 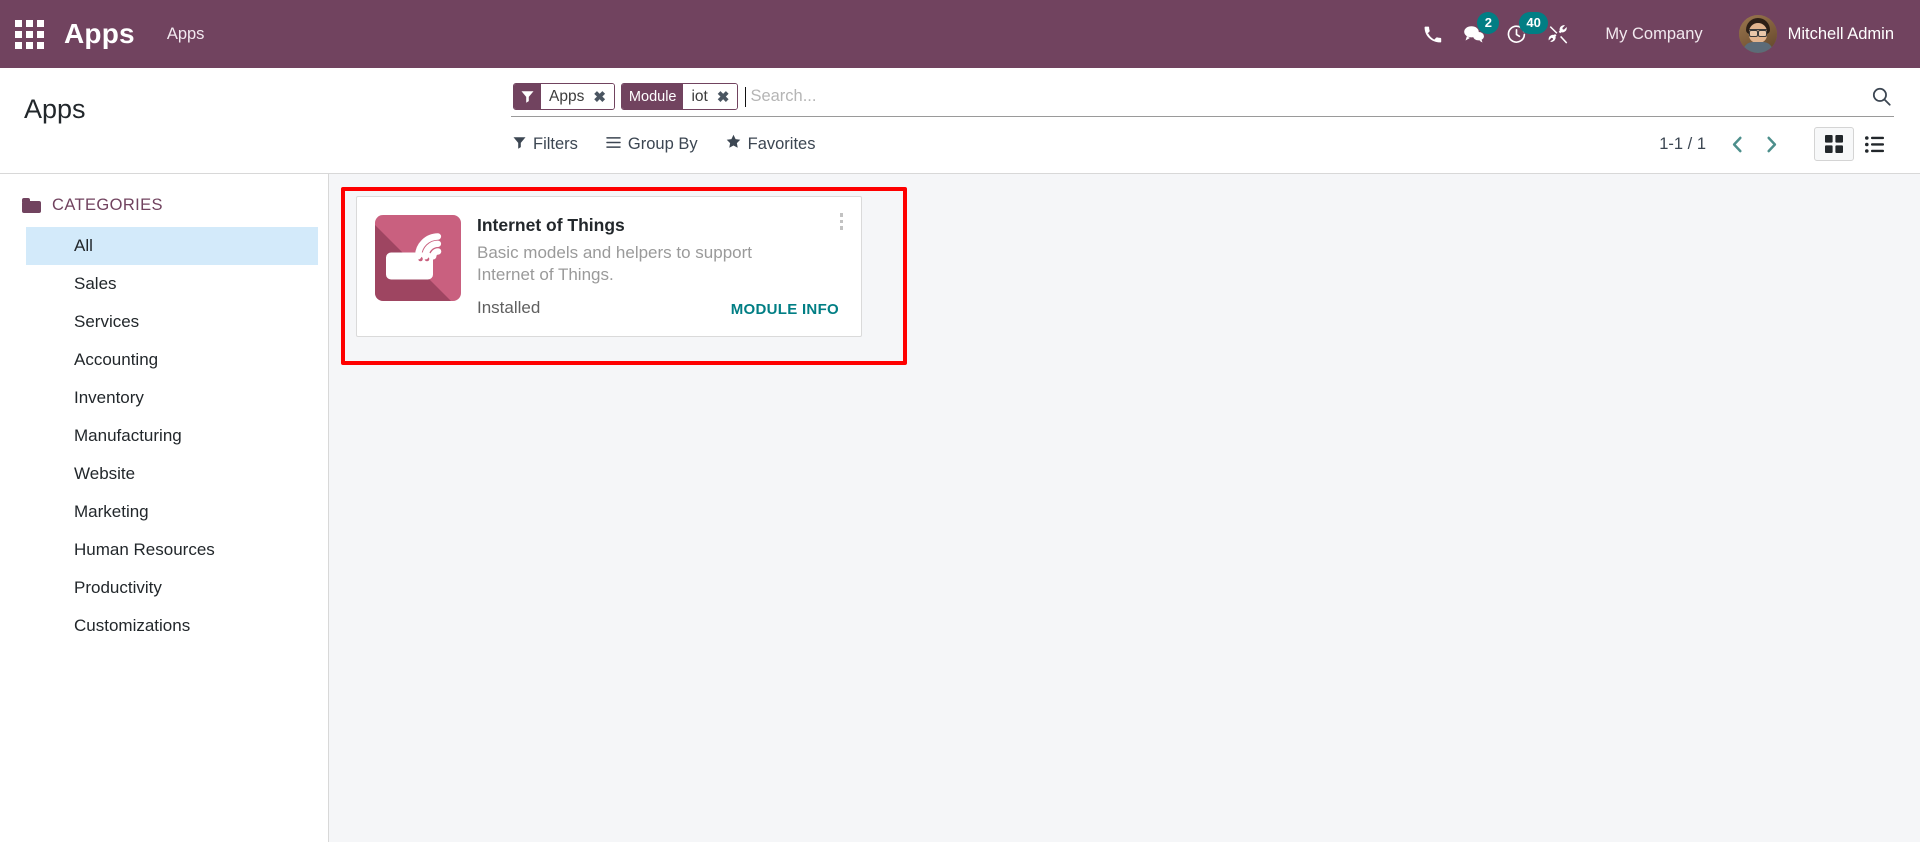 What do you see at coordinates (788, 309) in the screenshot?
I see `module-info-button: MODULE INFO` at bounding box center [788, 309].